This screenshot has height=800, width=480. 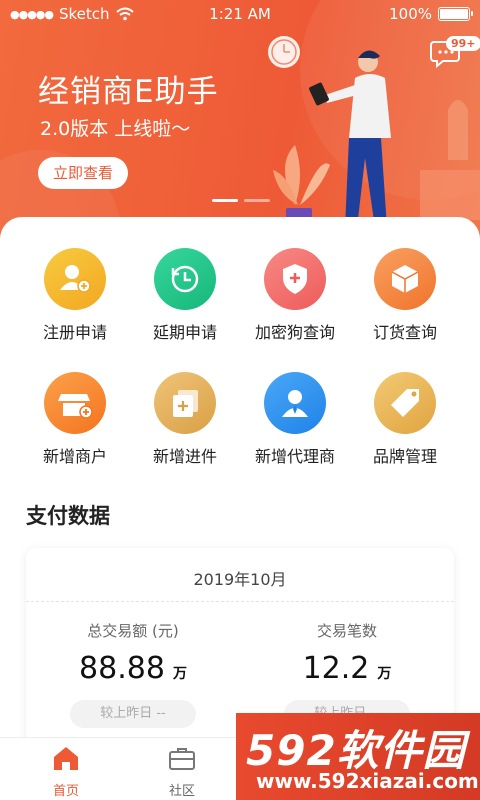 What do you see at coordinates (240, 14) in the screenshot?
I see `status-bar: ●●●●● Sketch 1:21 AM 100%` at bounding box center [240, 14].